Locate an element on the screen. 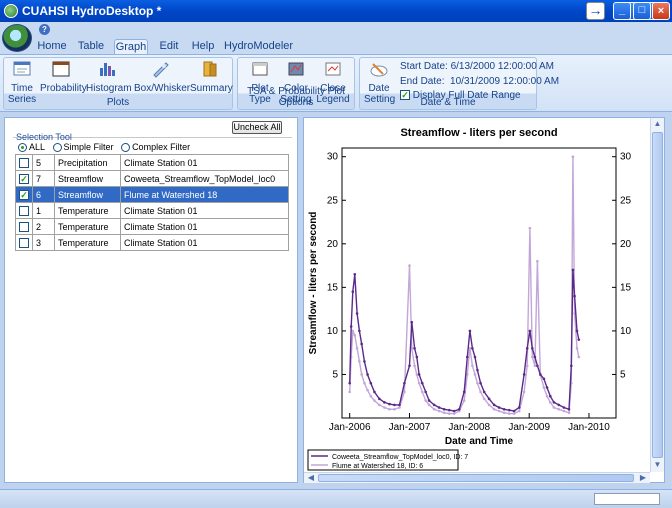 This screenshot has width=672, height=508. vertical-scroll-thumb is located at coordinates (657, 295).